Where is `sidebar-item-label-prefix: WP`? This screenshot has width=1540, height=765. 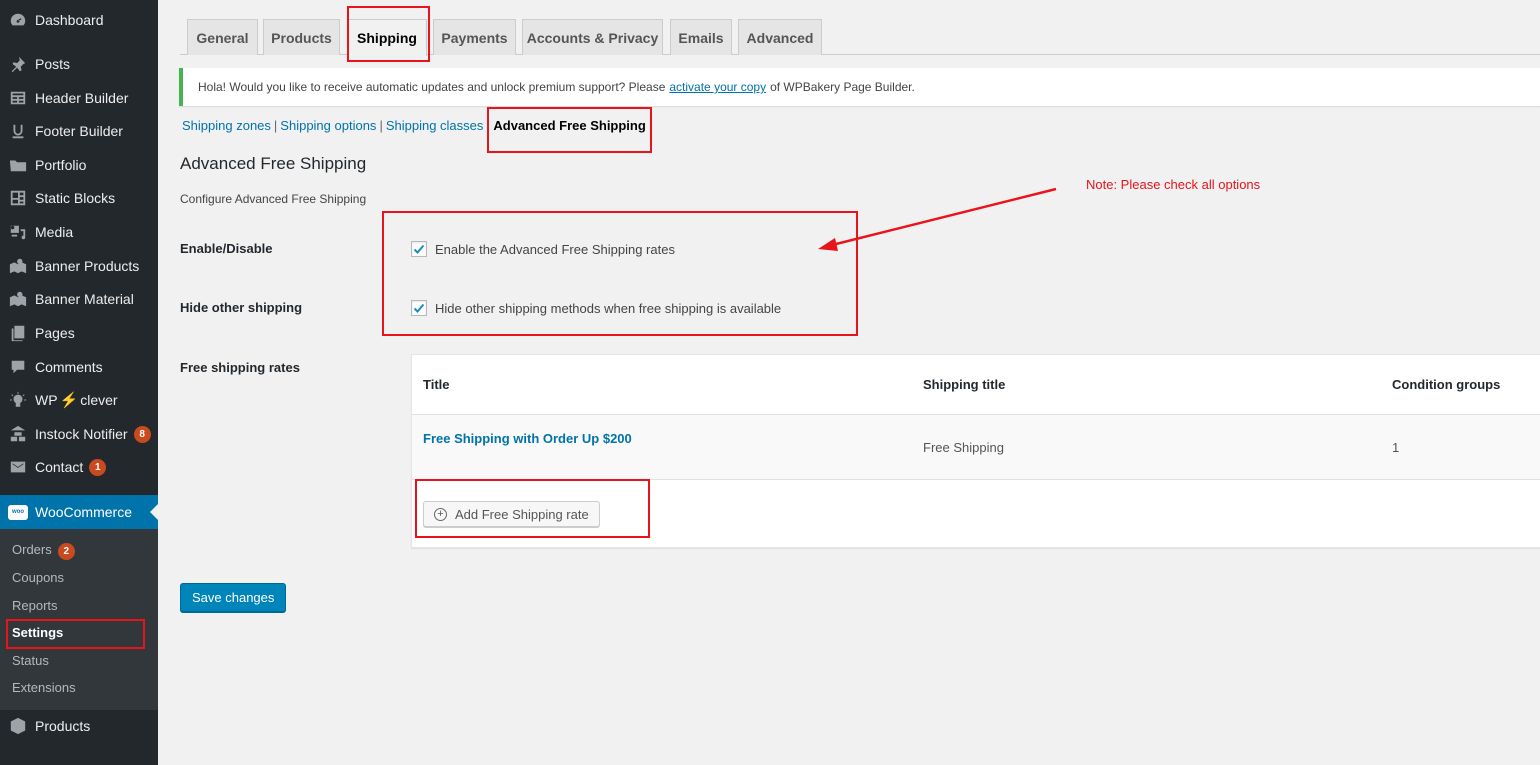
sidebar-item-label-prefix: WP is located at coordinates (46, 400).